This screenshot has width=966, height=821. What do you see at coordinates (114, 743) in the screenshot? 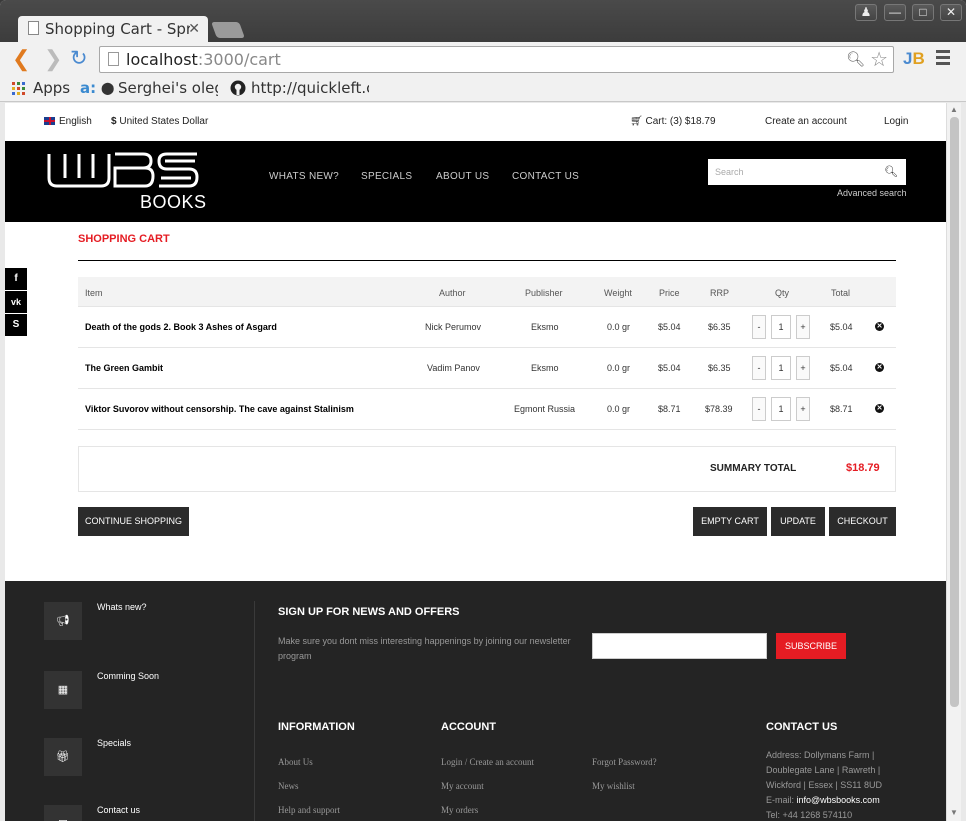
I see `footer-side-label: Specials` at bounding box center [114, 743].